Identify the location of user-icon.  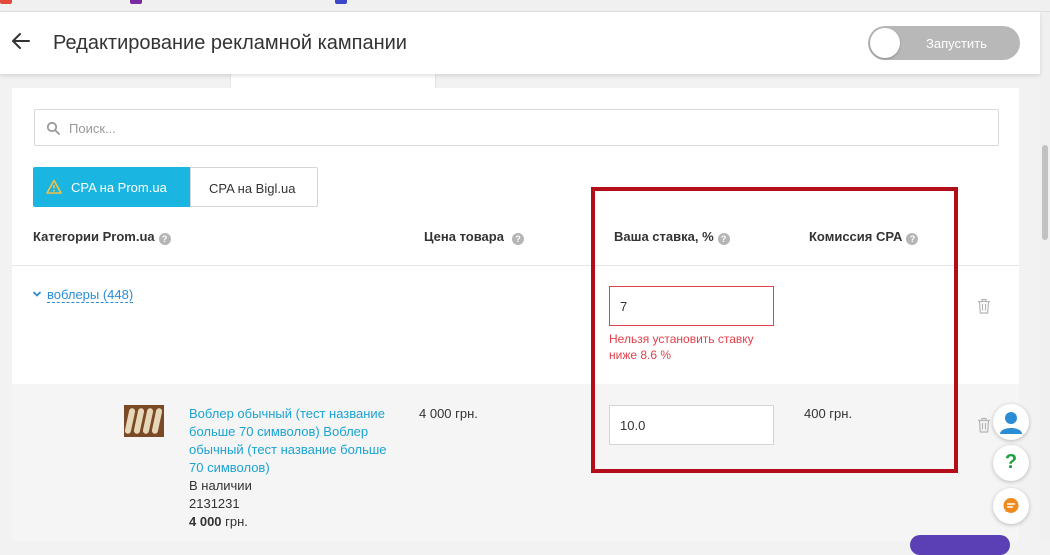
(1011, 423).